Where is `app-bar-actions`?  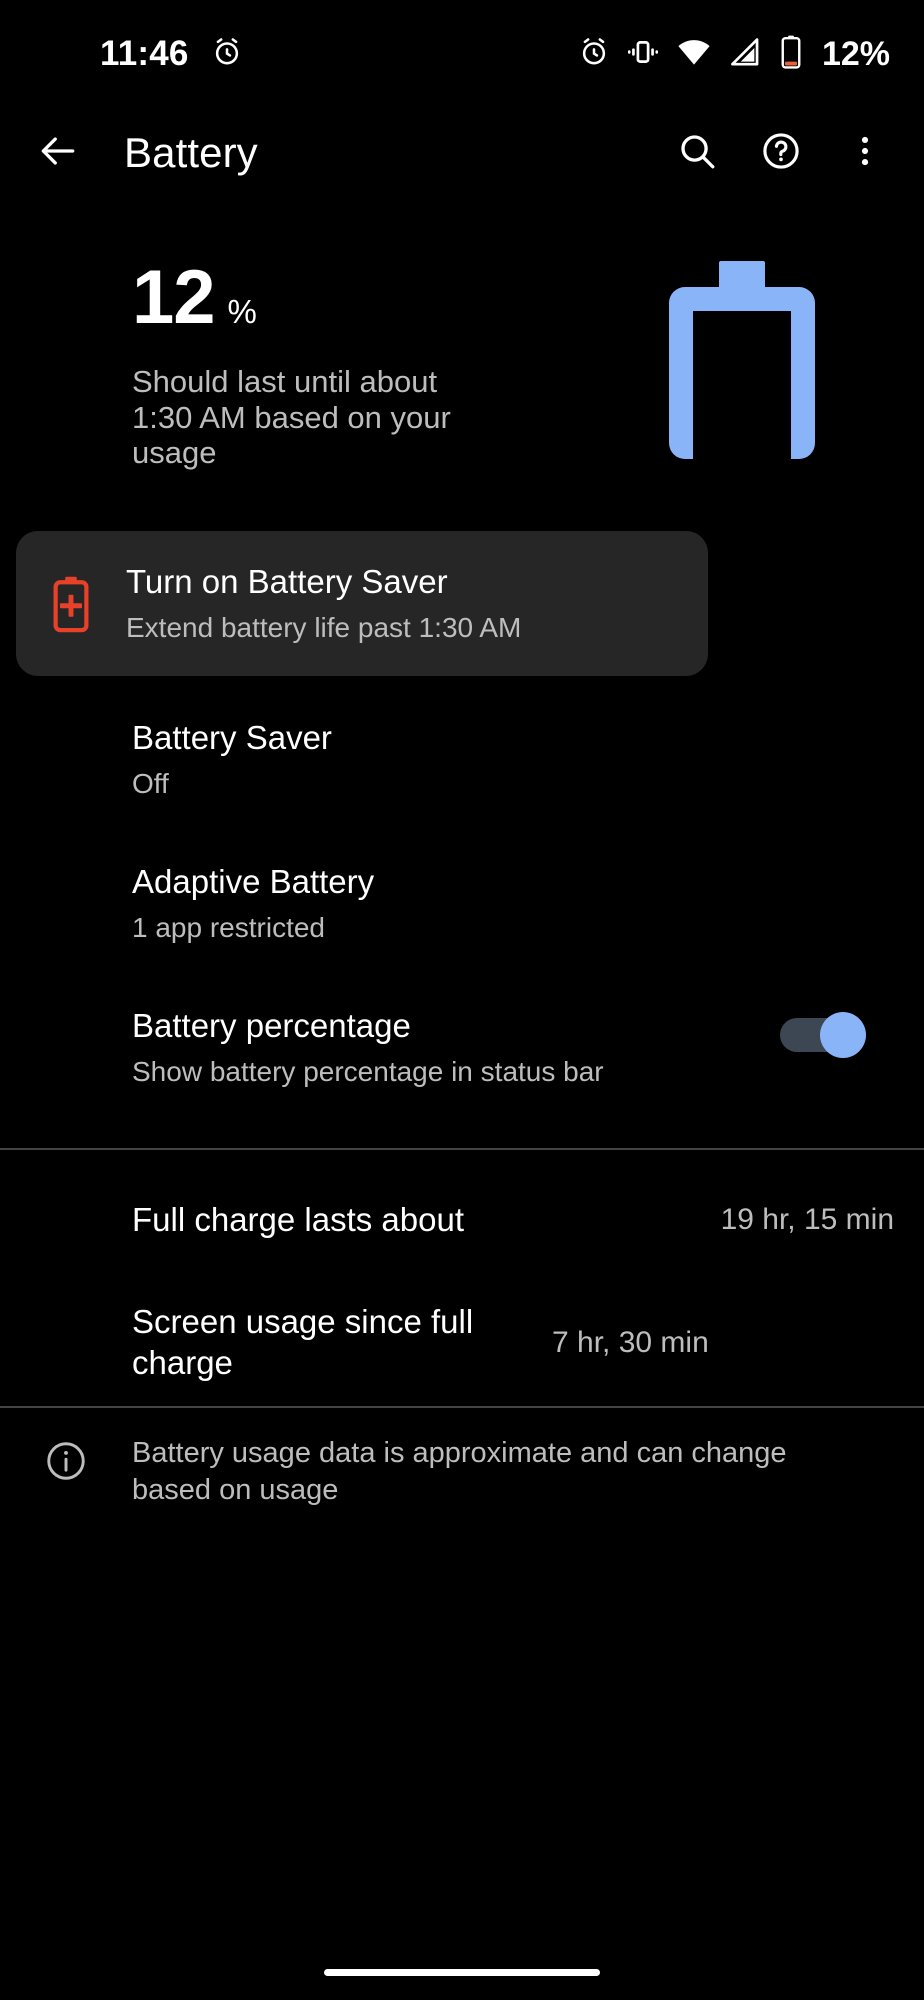 app-bar-actions is located at coordinates (781, 153).